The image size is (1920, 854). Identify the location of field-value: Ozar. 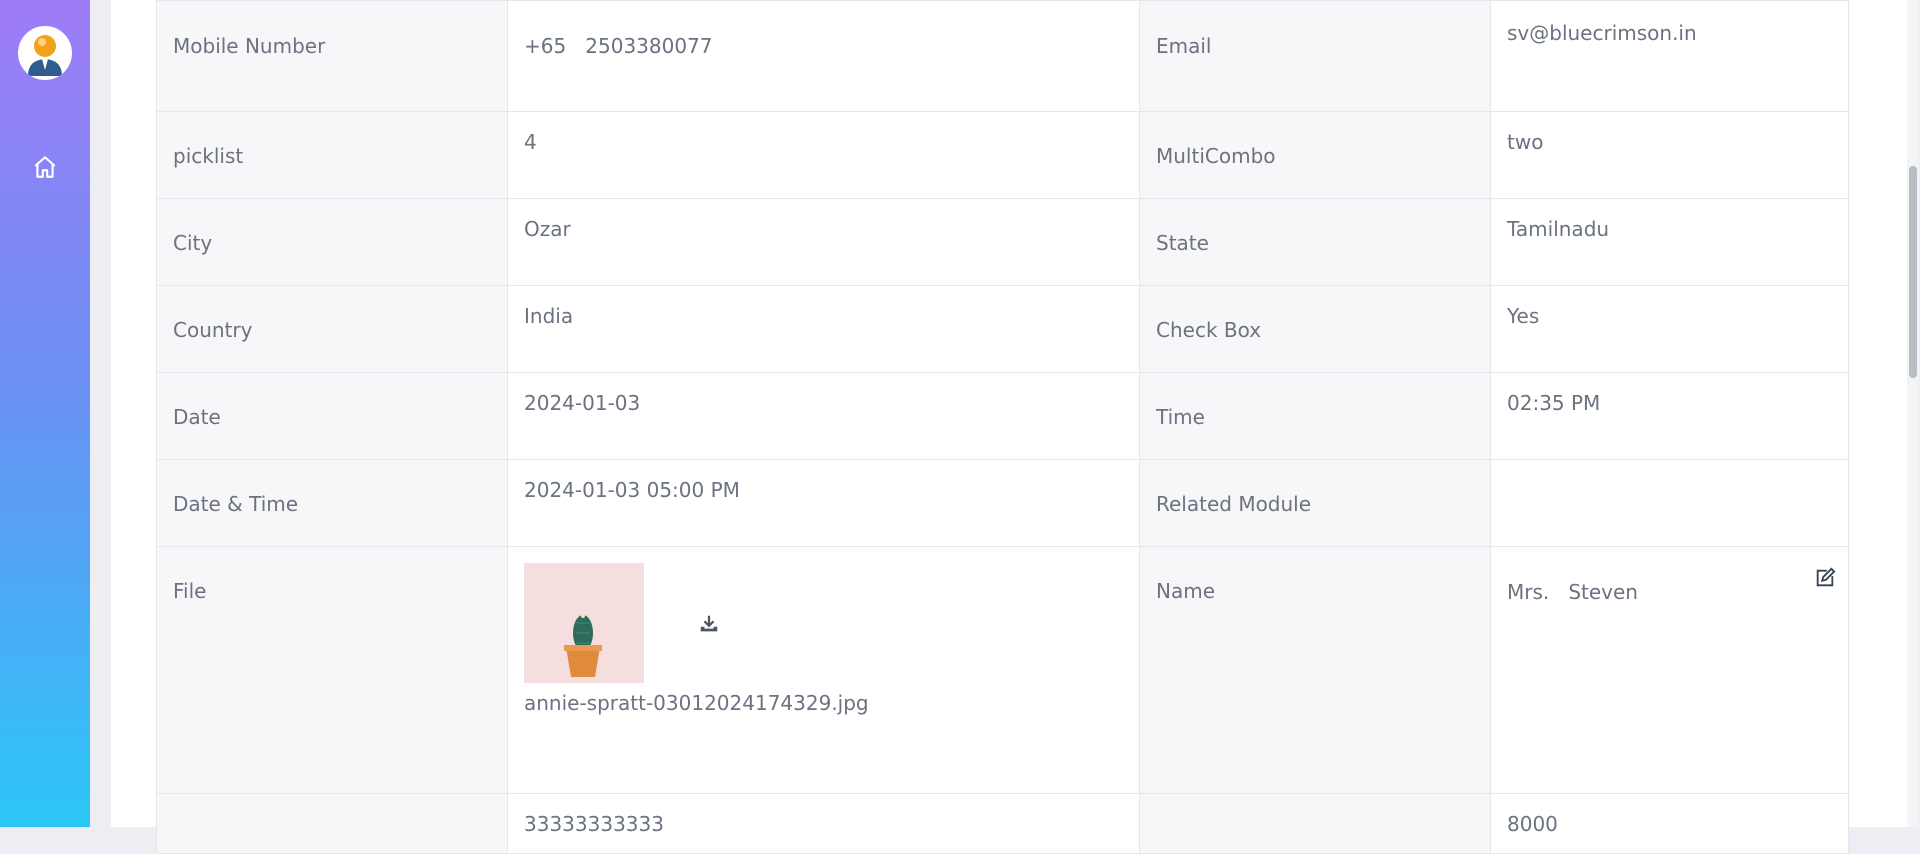
(547, 229).